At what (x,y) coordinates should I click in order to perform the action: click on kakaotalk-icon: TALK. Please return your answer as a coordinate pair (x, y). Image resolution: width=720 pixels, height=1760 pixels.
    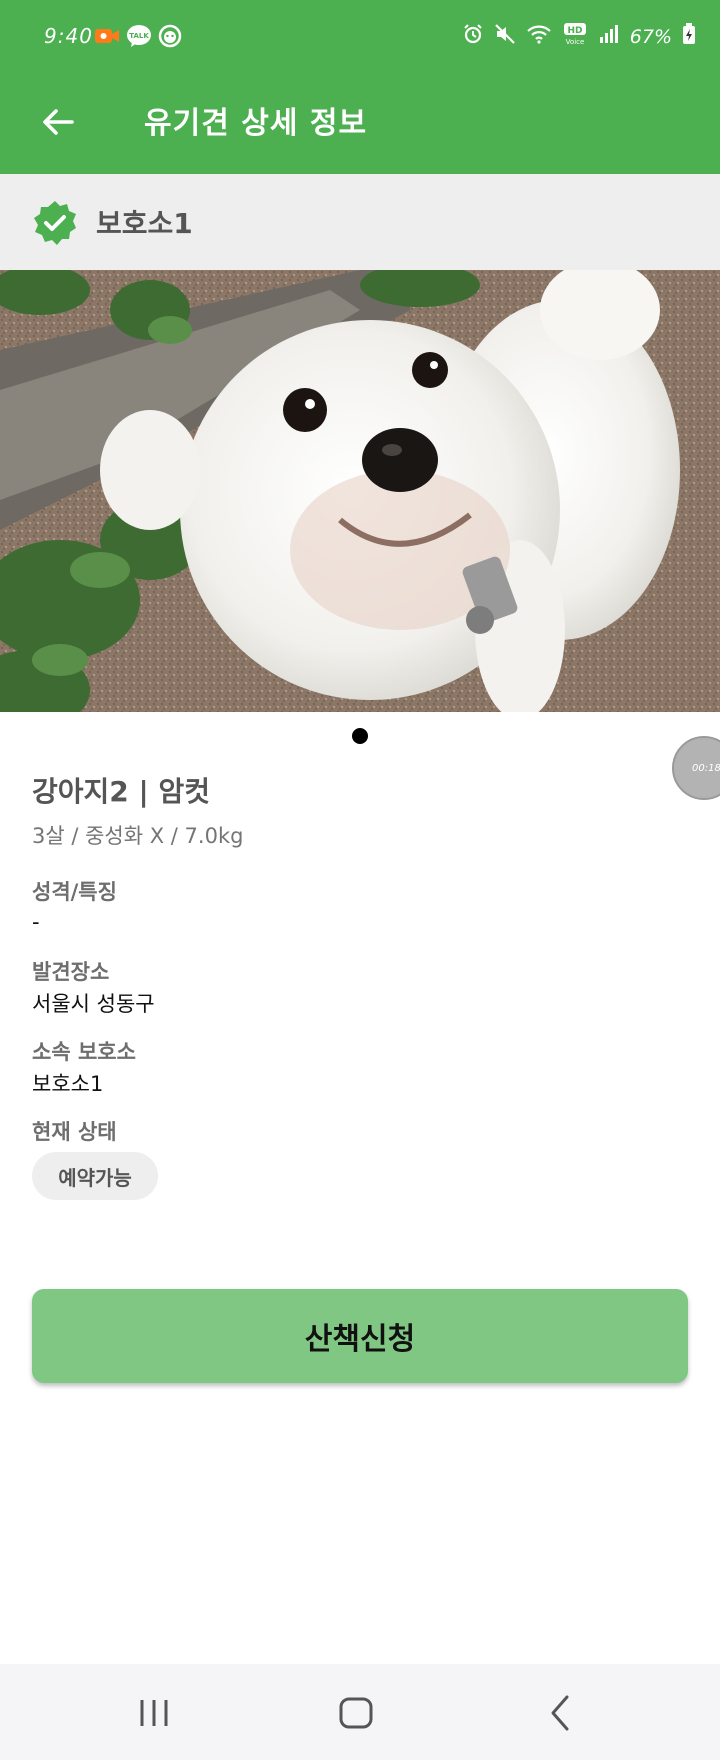
    Looking at the image, I should click on (139, 38).